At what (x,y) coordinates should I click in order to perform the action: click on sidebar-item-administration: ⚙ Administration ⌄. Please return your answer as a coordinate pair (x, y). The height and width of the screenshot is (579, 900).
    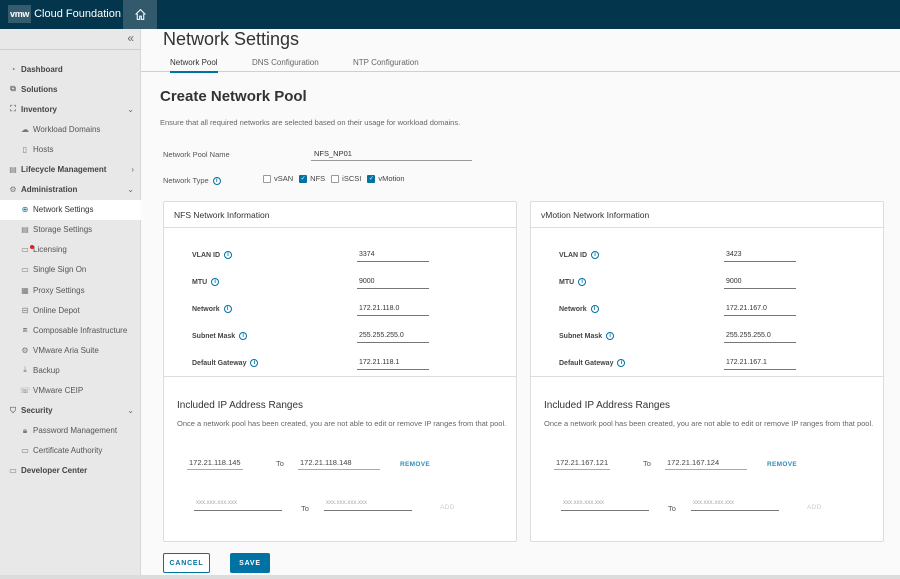
    Looking at the image, I should click on (70, 190).